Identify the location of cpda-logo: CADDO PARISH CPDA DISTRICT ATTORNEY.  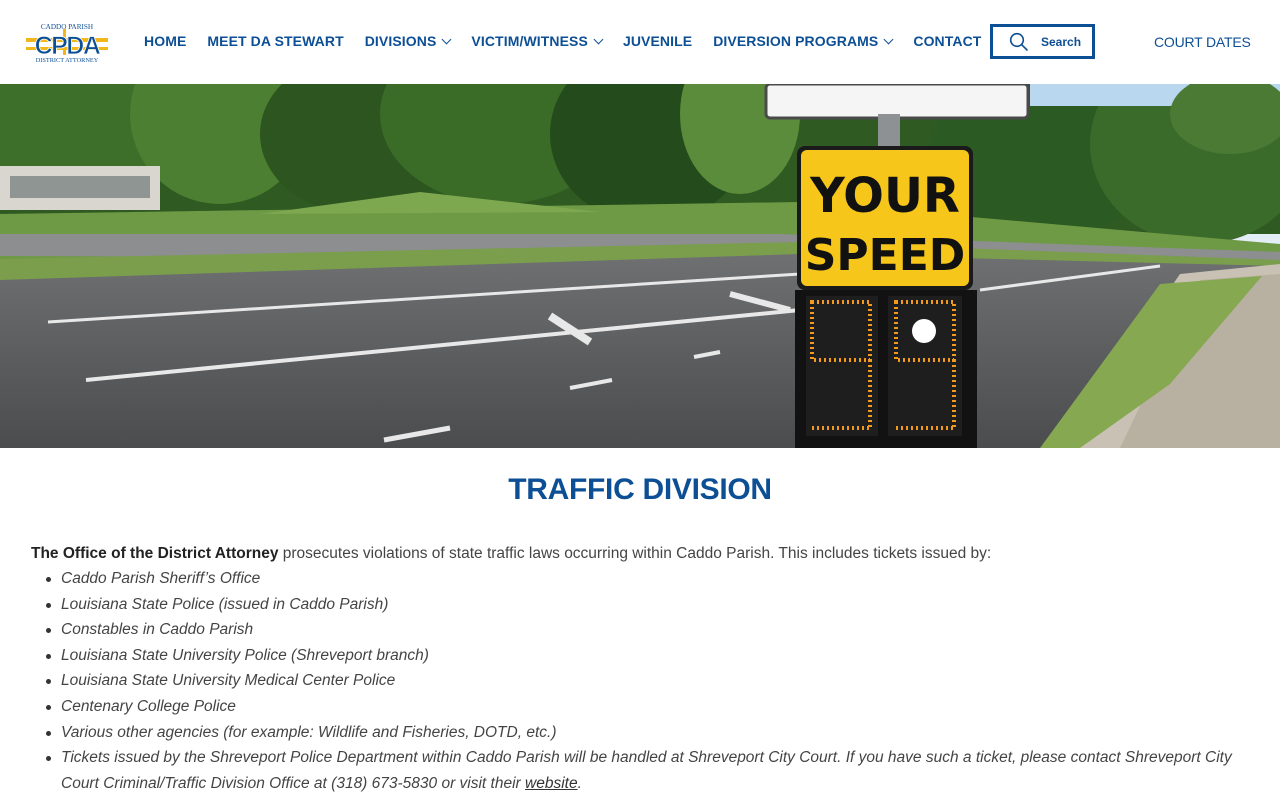
(67, 43).